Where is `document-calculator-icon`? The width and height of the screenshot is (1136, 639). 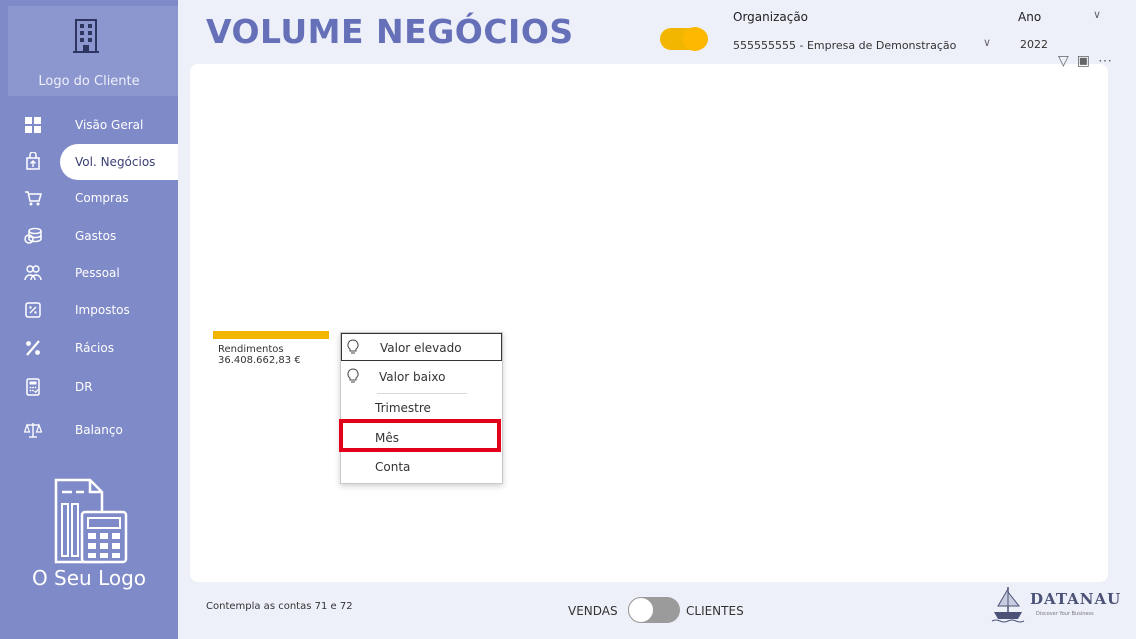
document-calculator-icon is located at coordinates (91, 521).